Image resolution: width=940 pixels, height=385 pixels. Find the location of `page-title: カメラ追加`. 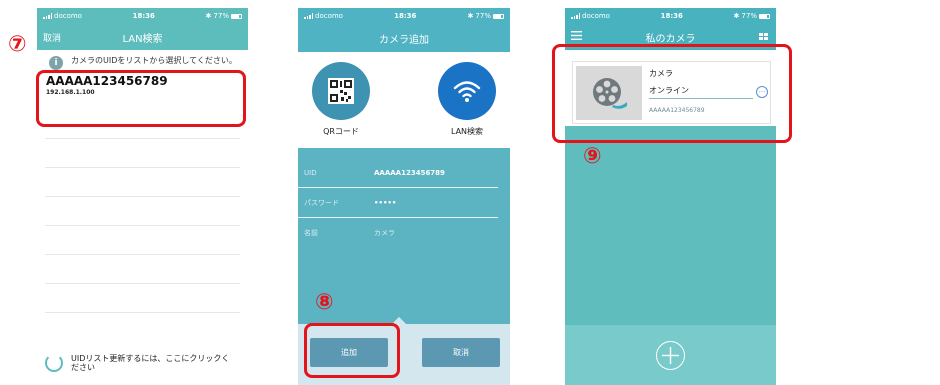

page-title: カメラ追加 is located at coordinates (404, 40).